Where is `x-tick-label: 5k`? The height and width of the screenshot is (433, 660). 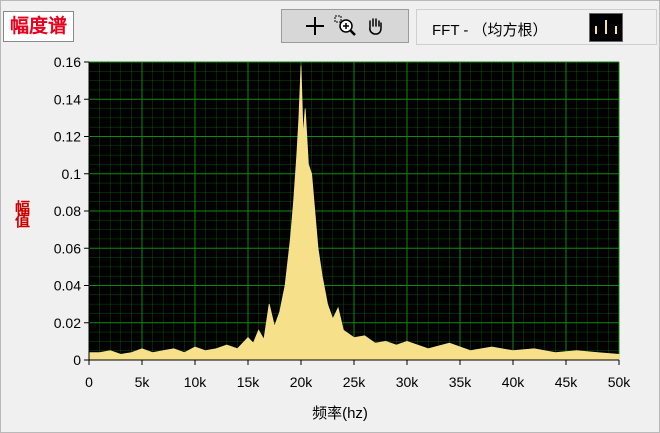 x-tick-label: 5k is located at coordinates (143, 382).